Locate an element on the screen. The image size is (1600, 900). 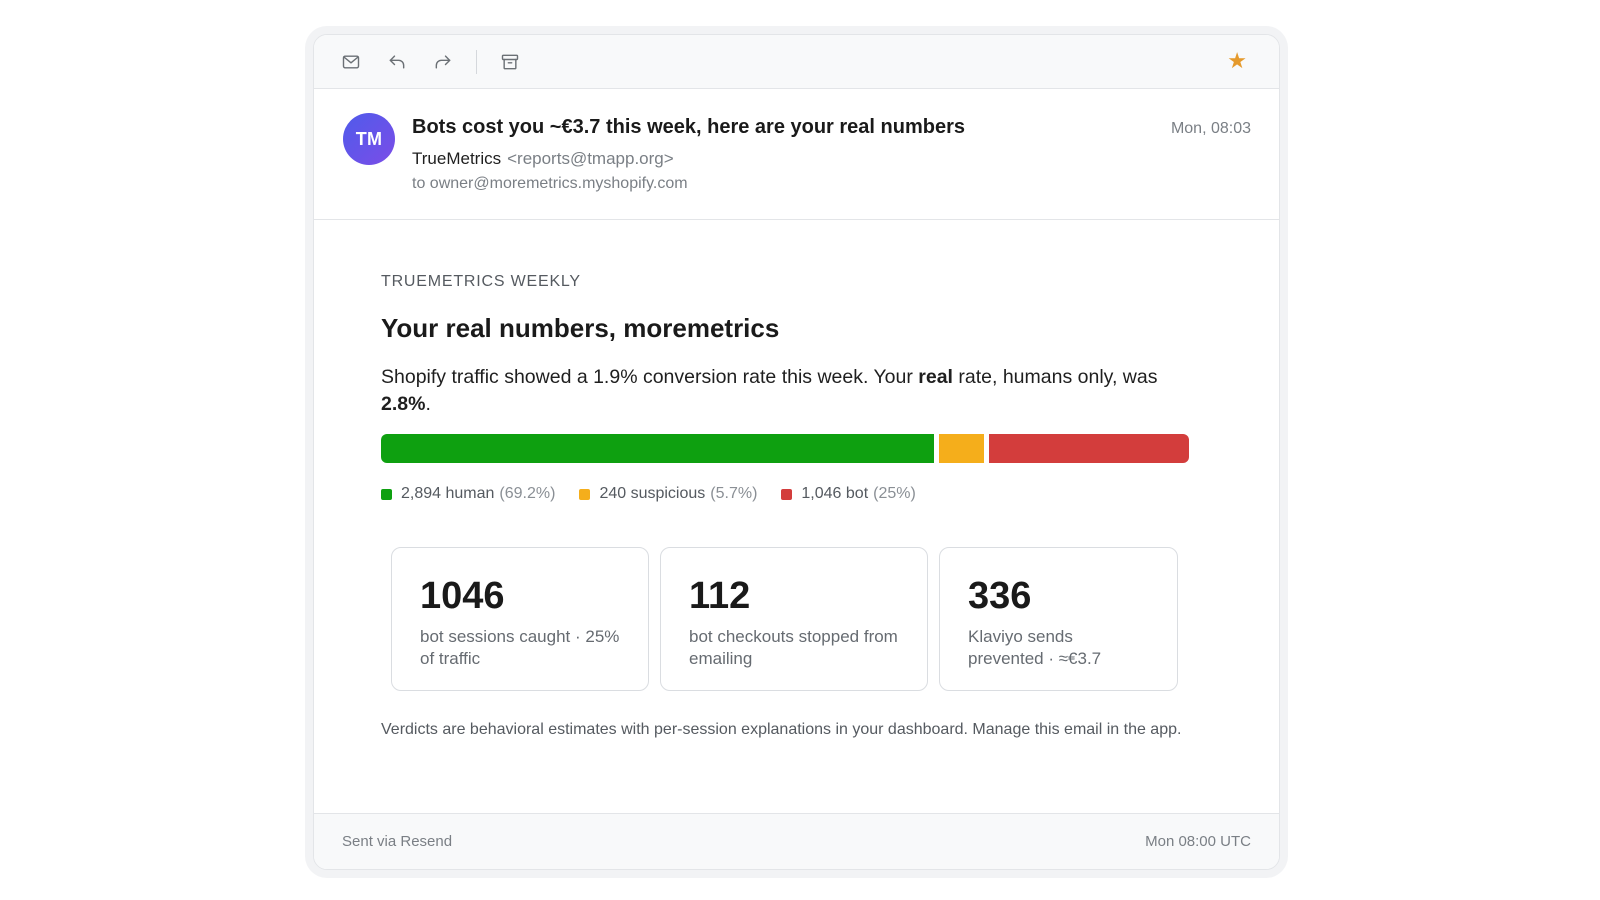
toolbar-divider is located at coordinates (476, 61).